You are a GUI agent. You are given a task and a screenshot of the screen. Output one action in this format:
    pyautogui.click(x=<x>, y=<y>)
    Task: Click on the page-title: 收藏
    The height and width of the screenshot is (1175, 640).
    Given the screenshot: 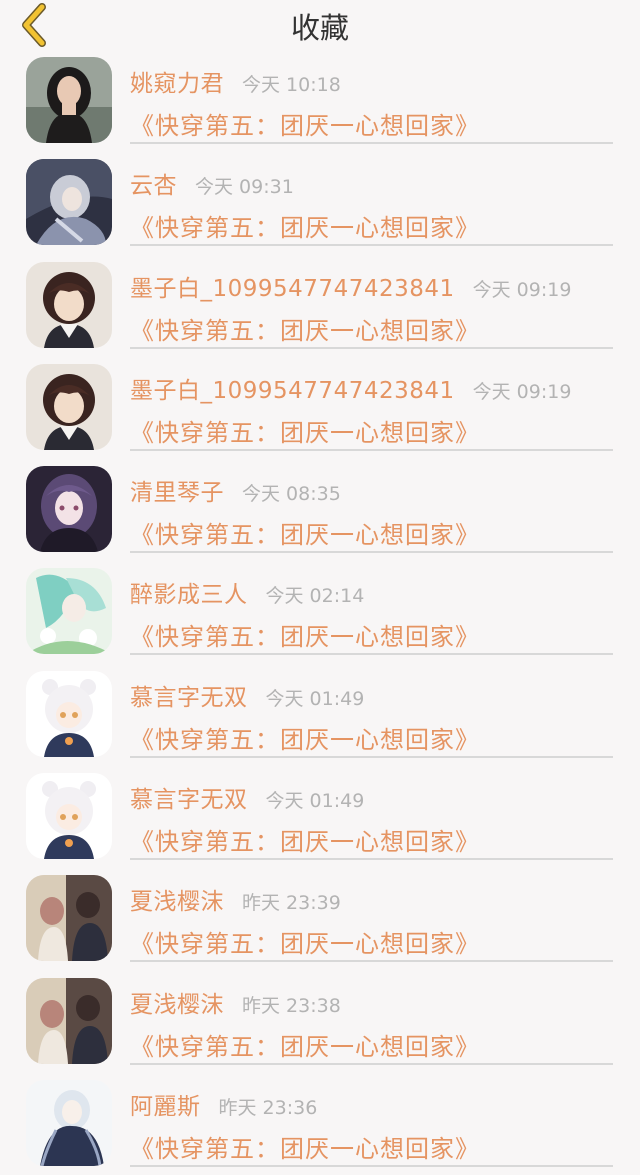 What is the action you would take?
    pyautogui.click(x=319, y=28)
    